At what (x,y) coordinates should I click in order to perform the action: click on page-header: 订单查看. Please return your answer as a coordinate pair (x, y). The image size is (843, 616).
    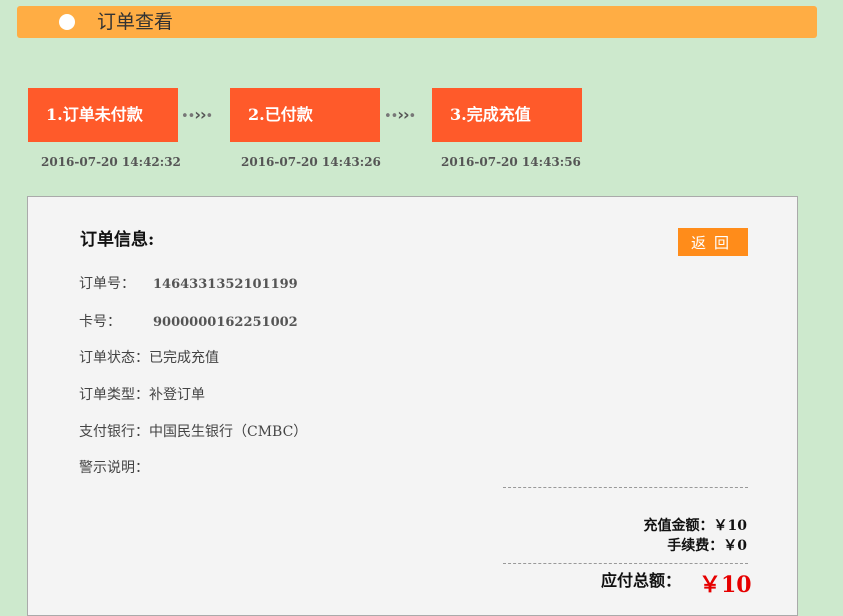
    Looking at the image, I should click on (417, 22).